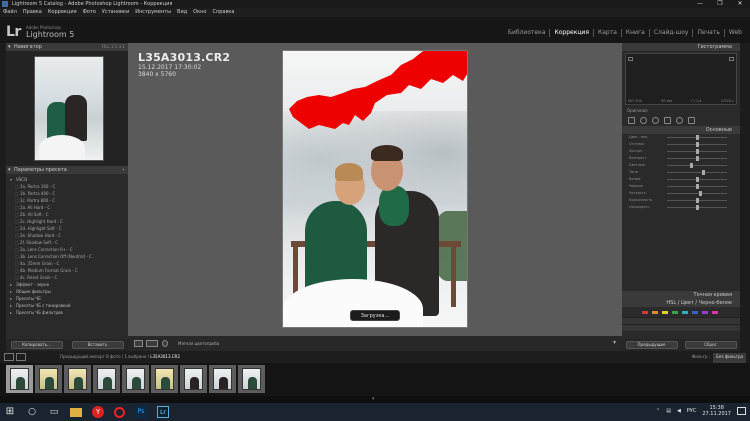 This screenshot has width=750, height=421. I want to click on preset-folder: VSCO, so click(67, 179).